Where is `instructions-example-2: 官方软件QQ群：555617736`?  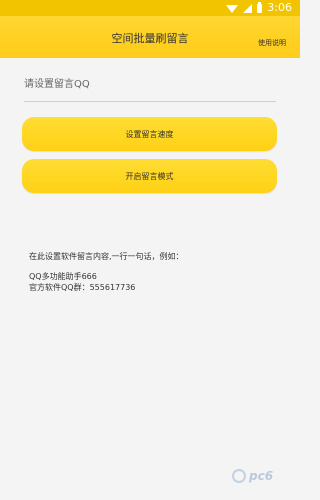 instructions-example-2: 官方软件QQ群：555617736 is located at coordinates (82, 287).